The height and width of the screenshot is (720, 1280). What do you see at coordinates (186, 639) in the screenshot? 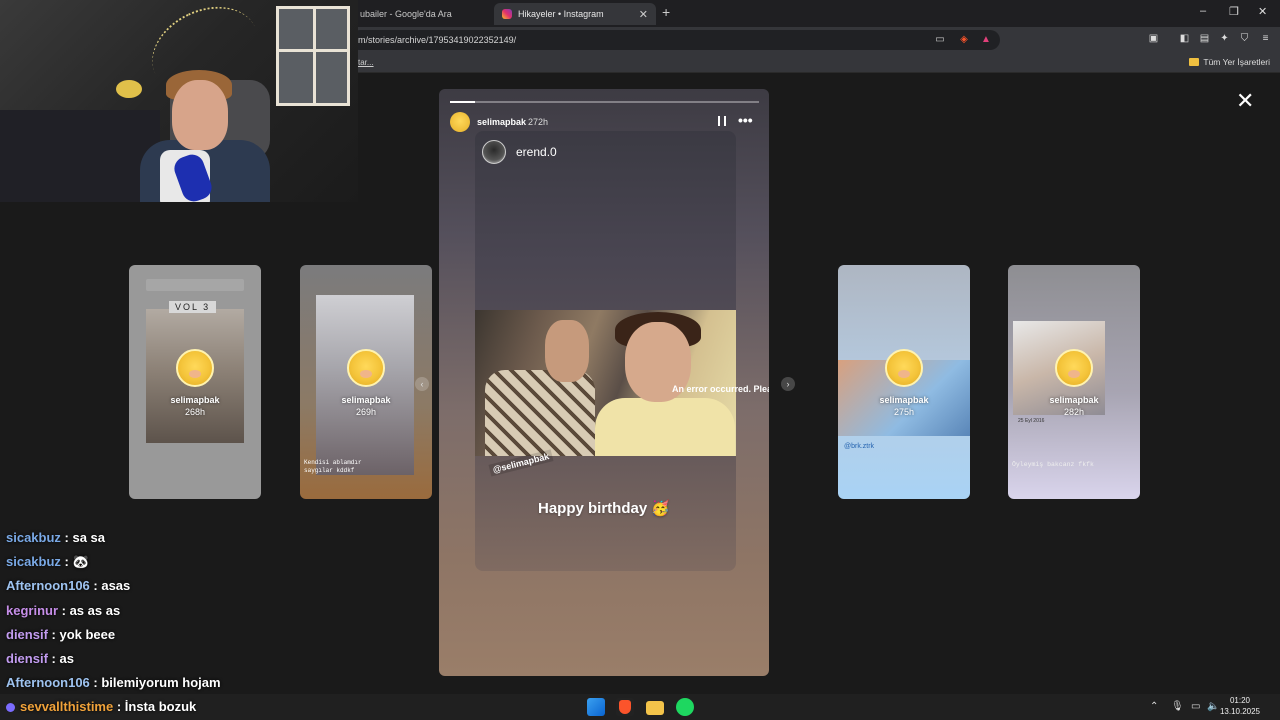
I see `chat-message: diensif : yok beee` at bounding box center [186, 639].